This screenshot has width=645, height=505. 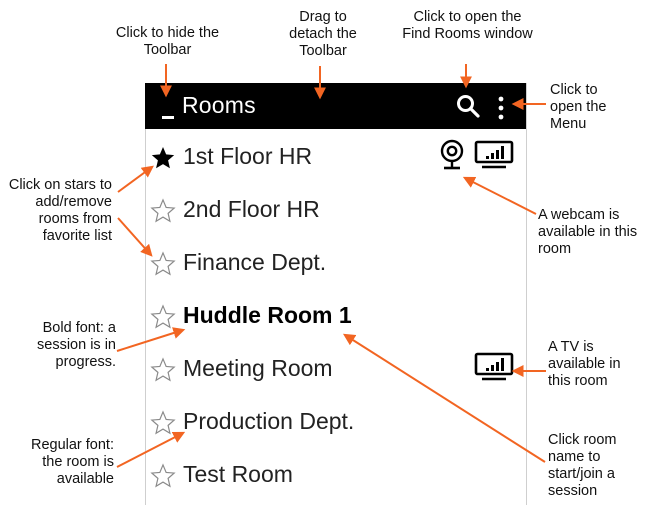 What do you see at coordinates (219, 105) in the screenshot?
I see `toolbar-title: Rooms` at bounding box center [219, 105].